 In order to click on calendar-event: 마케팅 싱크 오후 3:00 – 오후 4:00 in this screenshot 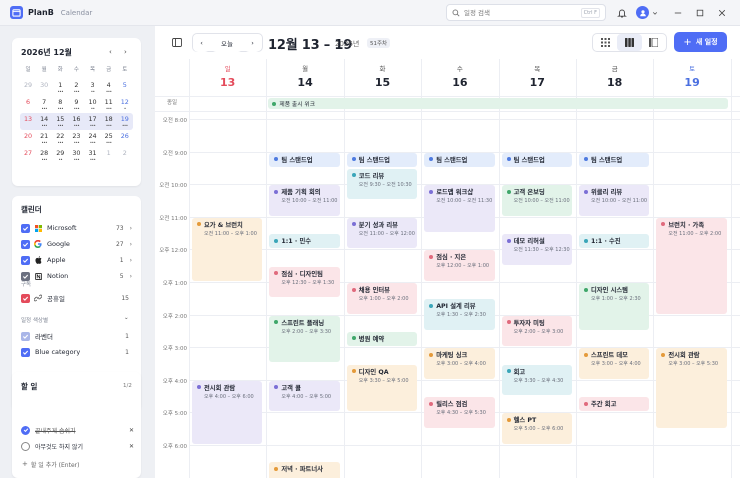, I will do `click(459, 363)`.